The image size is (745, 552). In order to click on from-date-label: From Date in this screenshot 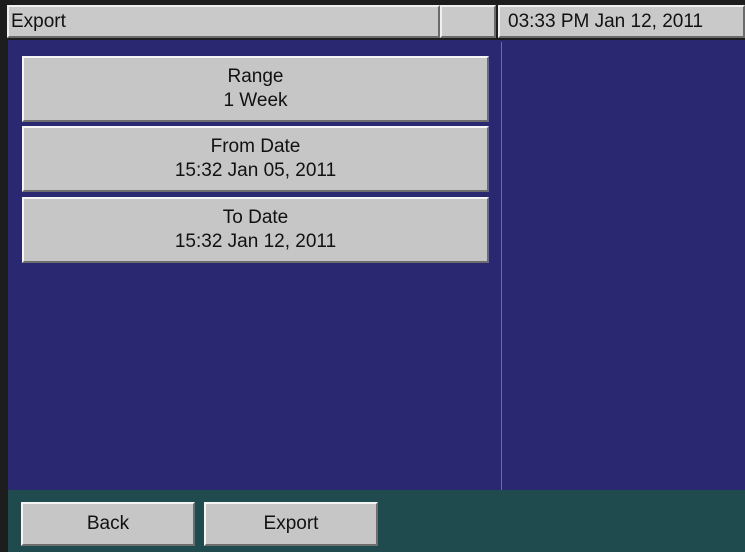, I will do `click(255, 146)`.